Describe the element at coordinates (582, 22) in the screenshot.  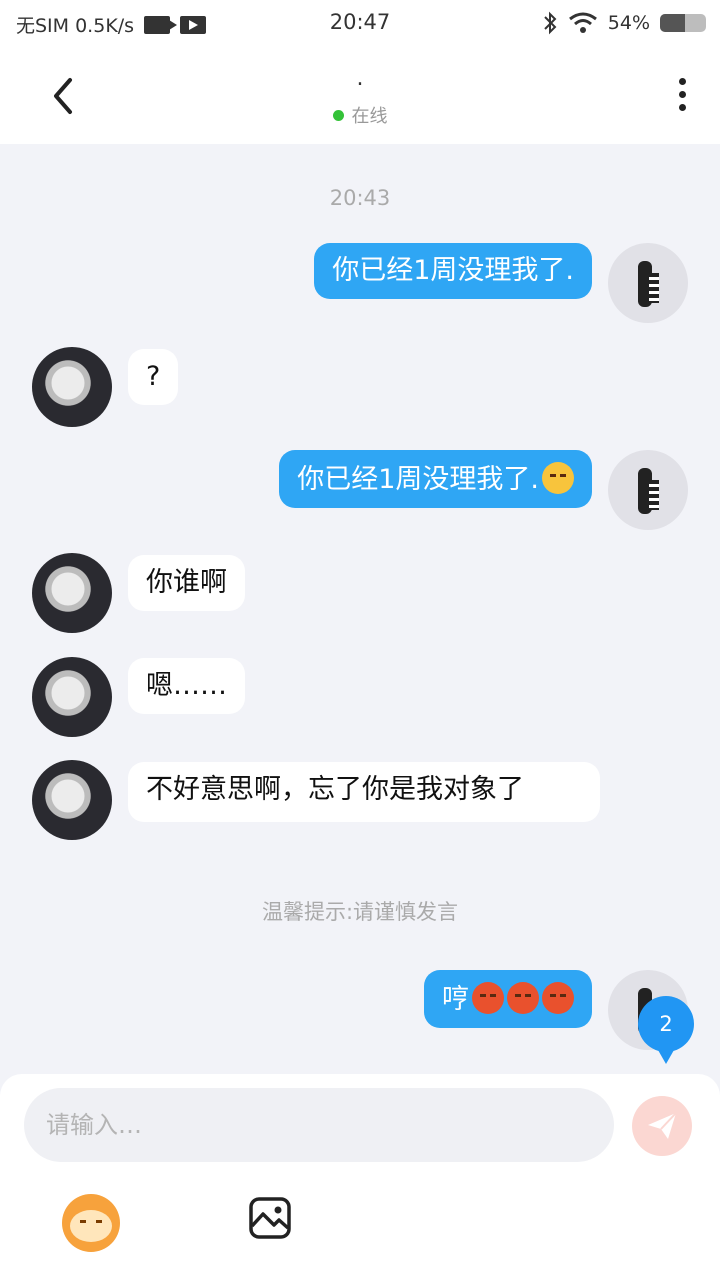
I see `wifi-icon` at that location.